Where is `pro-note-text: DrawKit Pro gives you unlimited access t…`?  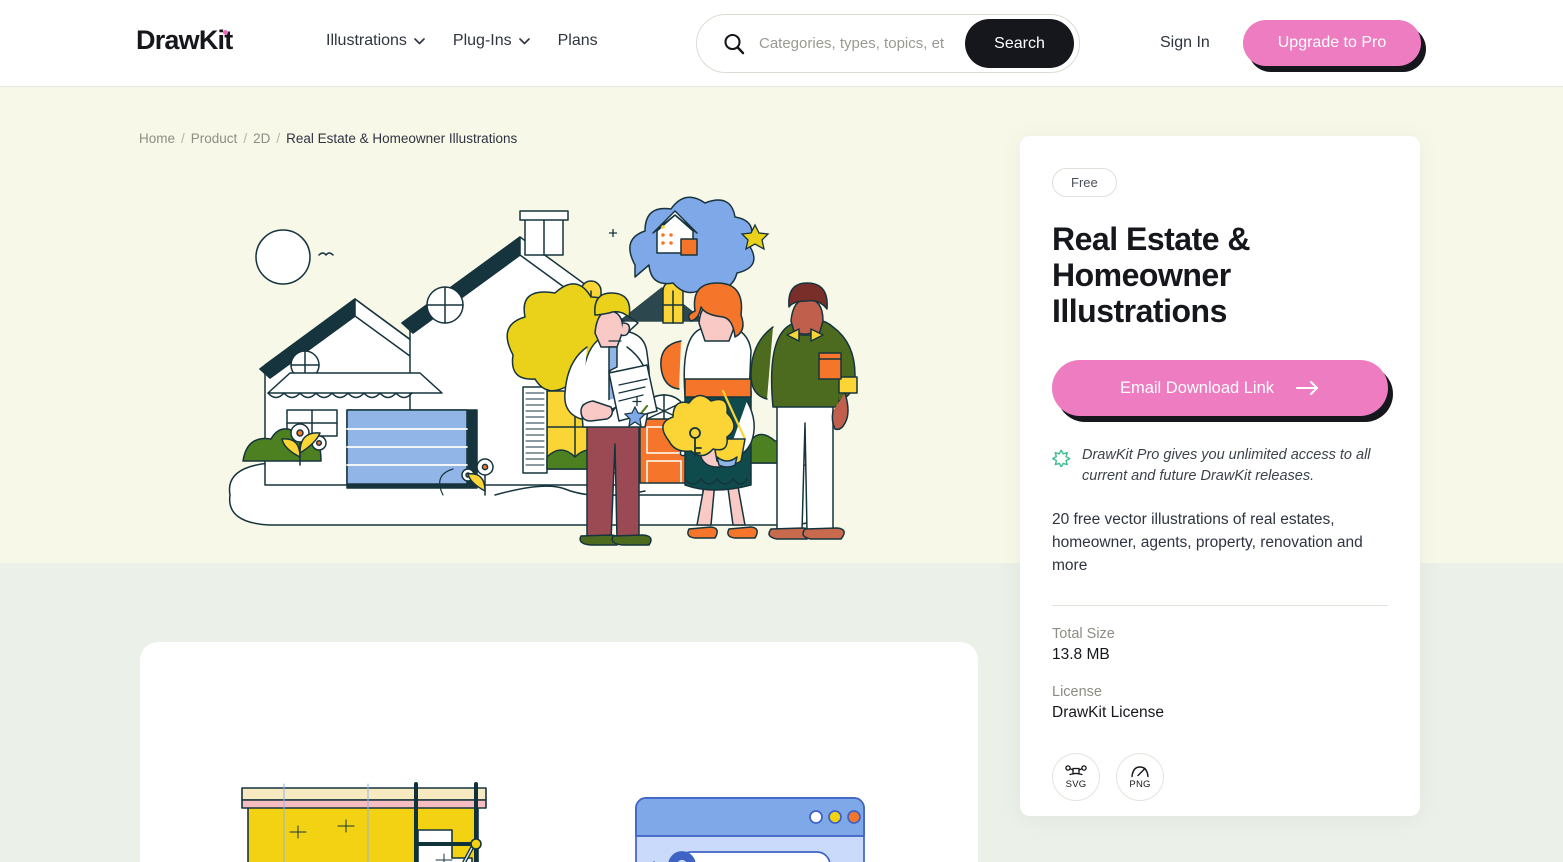 pro-note-text: DrawKit Pro gives you unlimited access t… is located at coordinates (1226, 466).